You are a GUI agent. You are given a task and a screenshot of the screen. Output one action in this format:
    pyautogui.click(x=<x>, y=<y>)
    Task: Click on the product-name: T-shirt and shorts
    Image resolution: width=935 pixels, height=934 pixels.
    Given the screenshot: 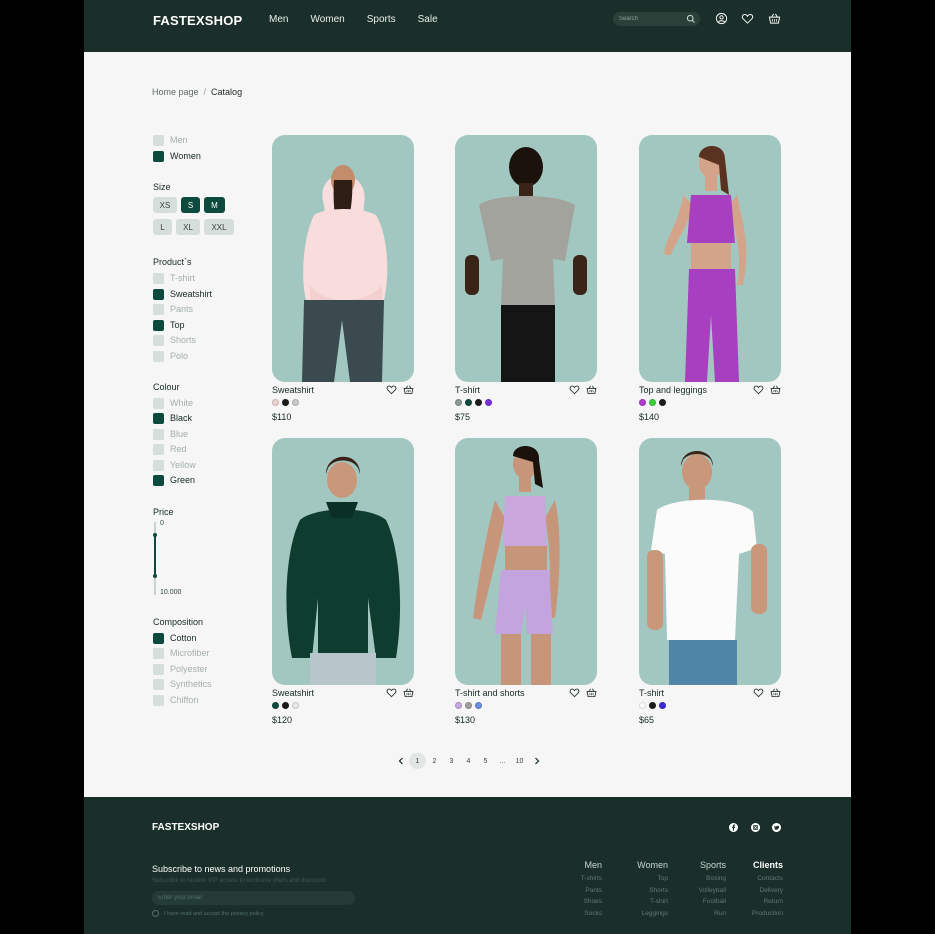 What is the action you would take?
    pyautogui.click(x=490, y=693)
    